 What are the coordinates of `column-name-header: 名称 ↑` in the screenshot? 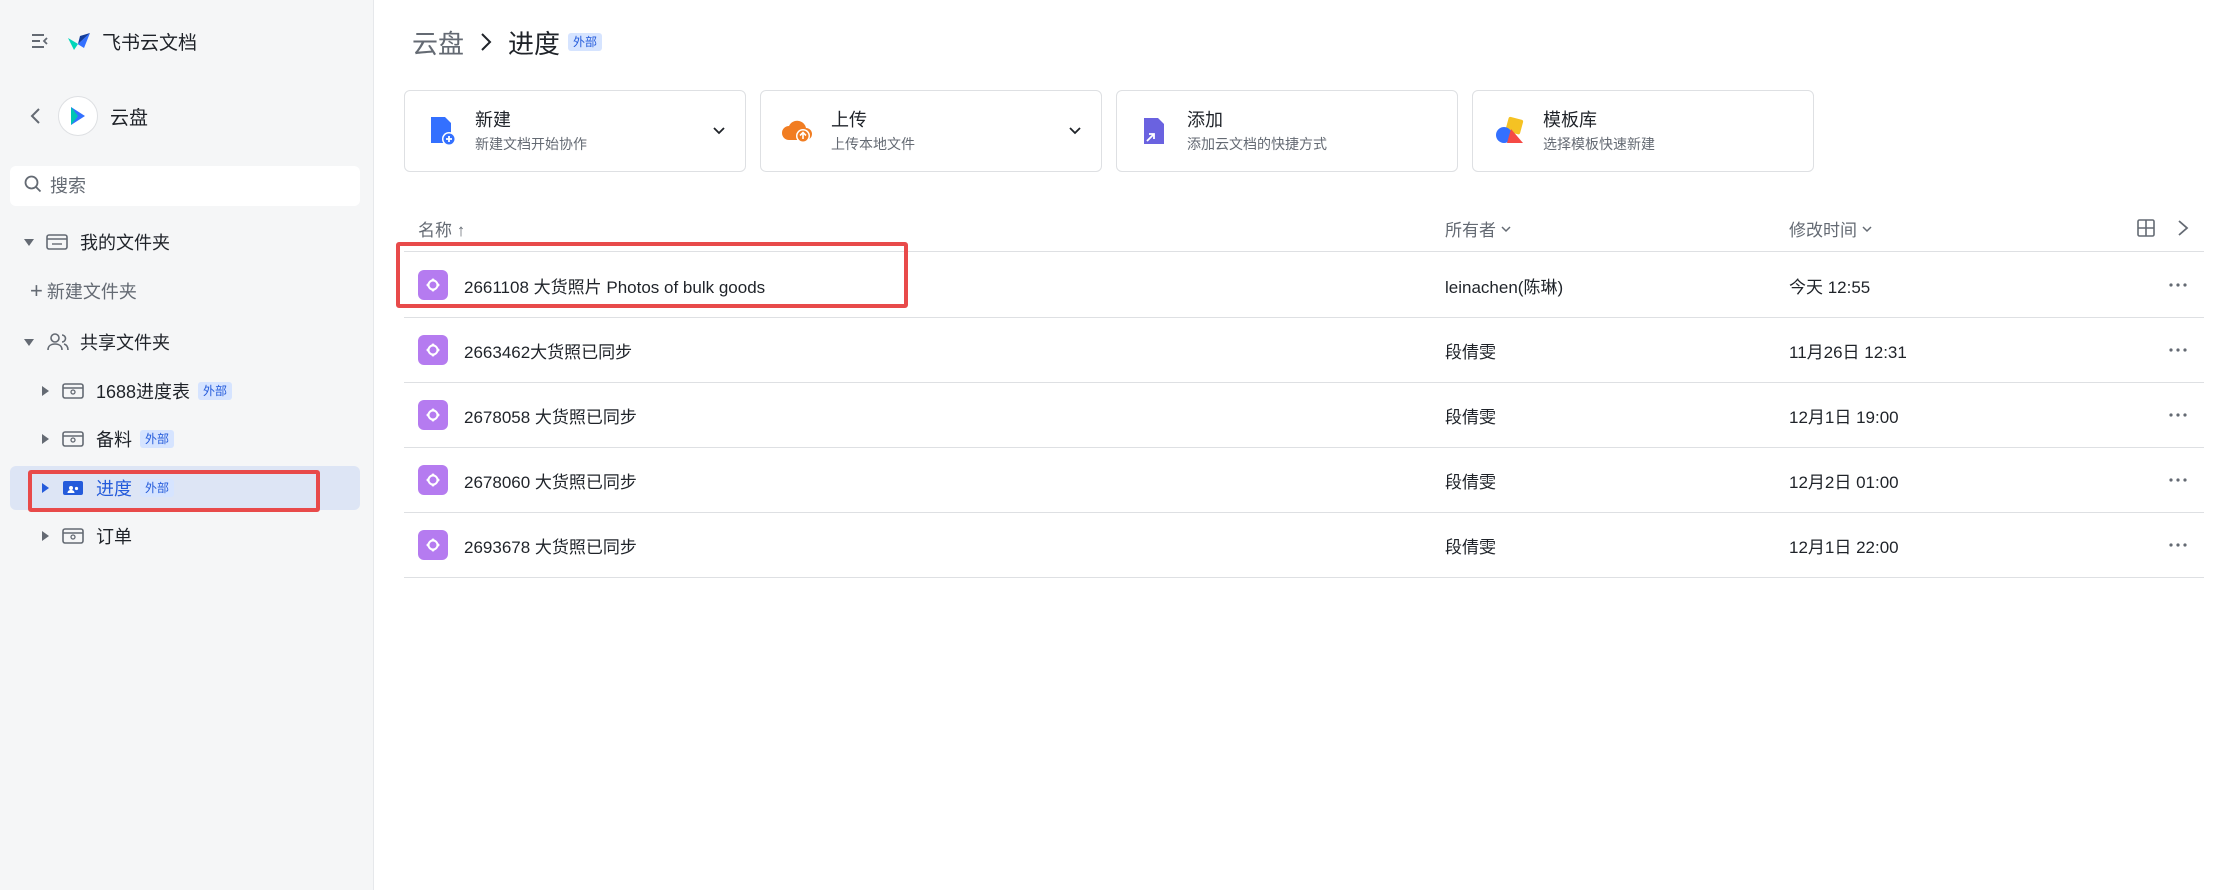 It's located at (441, 228).